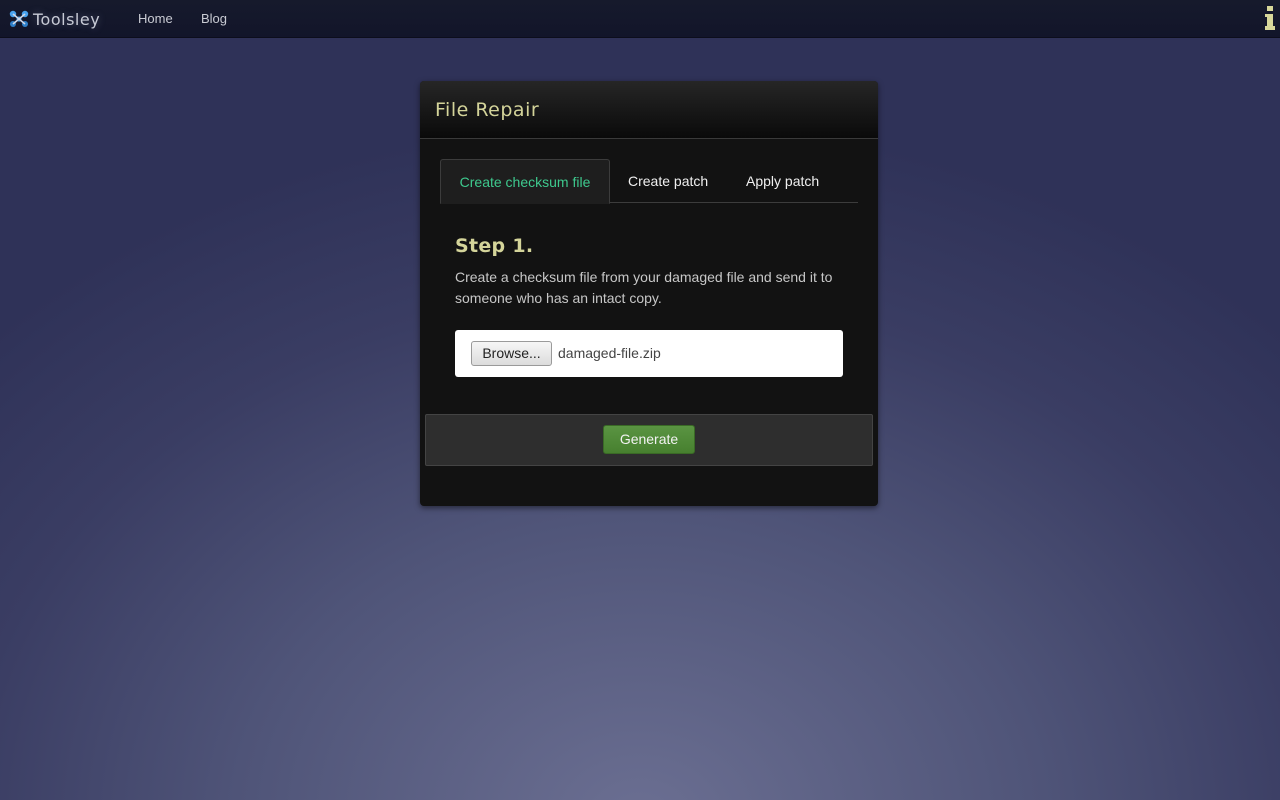 The width and height of the screenshot is (1280, 800). Describe the element at coordinates (67, 19) in the screenshot. I see `brand-name: Toolsley` at that location.